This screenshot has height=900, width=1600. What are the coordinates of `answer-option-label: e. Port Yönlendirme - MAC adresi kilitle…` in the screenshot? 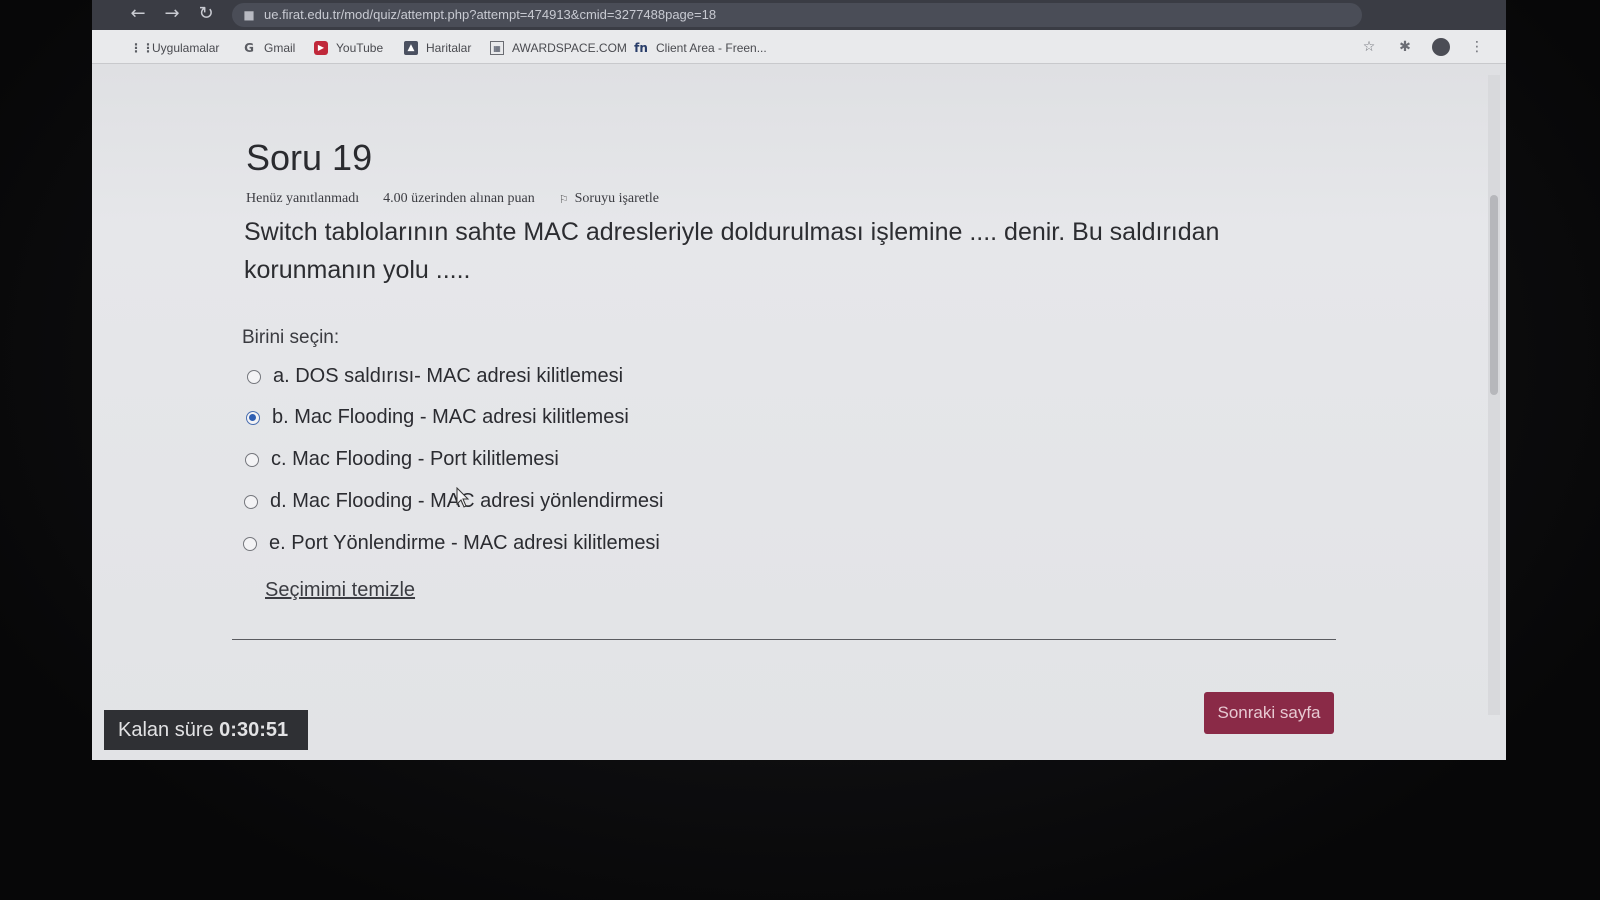 It's located at (464, 543).